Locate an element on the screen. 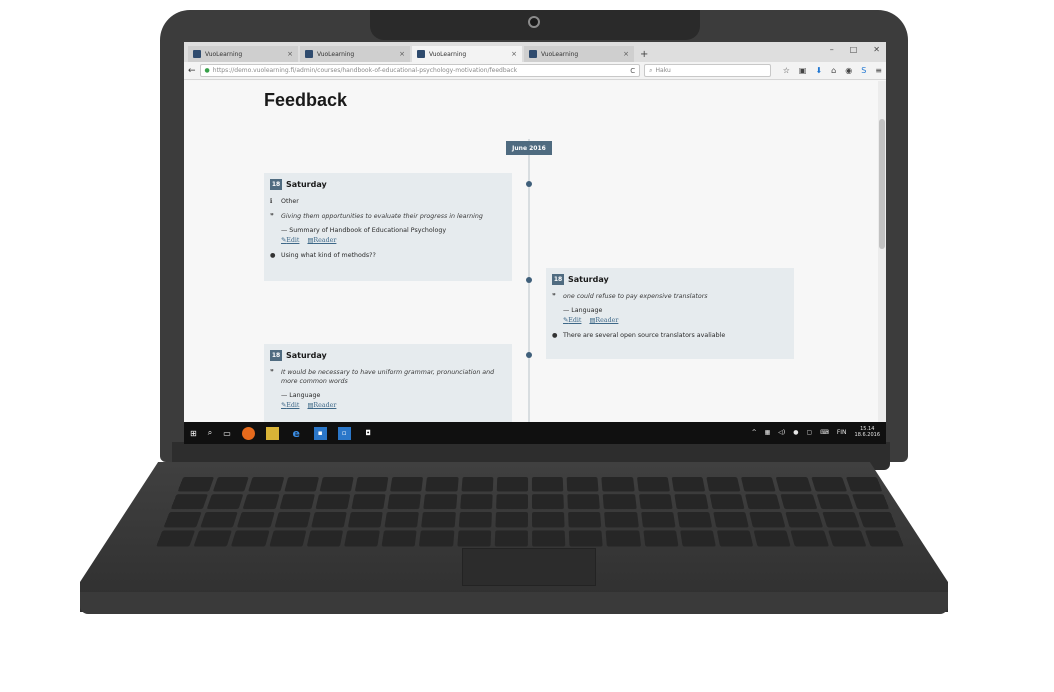 The image size is (1054, 692). day-badge: 18 is located at coordinates (276, 184).